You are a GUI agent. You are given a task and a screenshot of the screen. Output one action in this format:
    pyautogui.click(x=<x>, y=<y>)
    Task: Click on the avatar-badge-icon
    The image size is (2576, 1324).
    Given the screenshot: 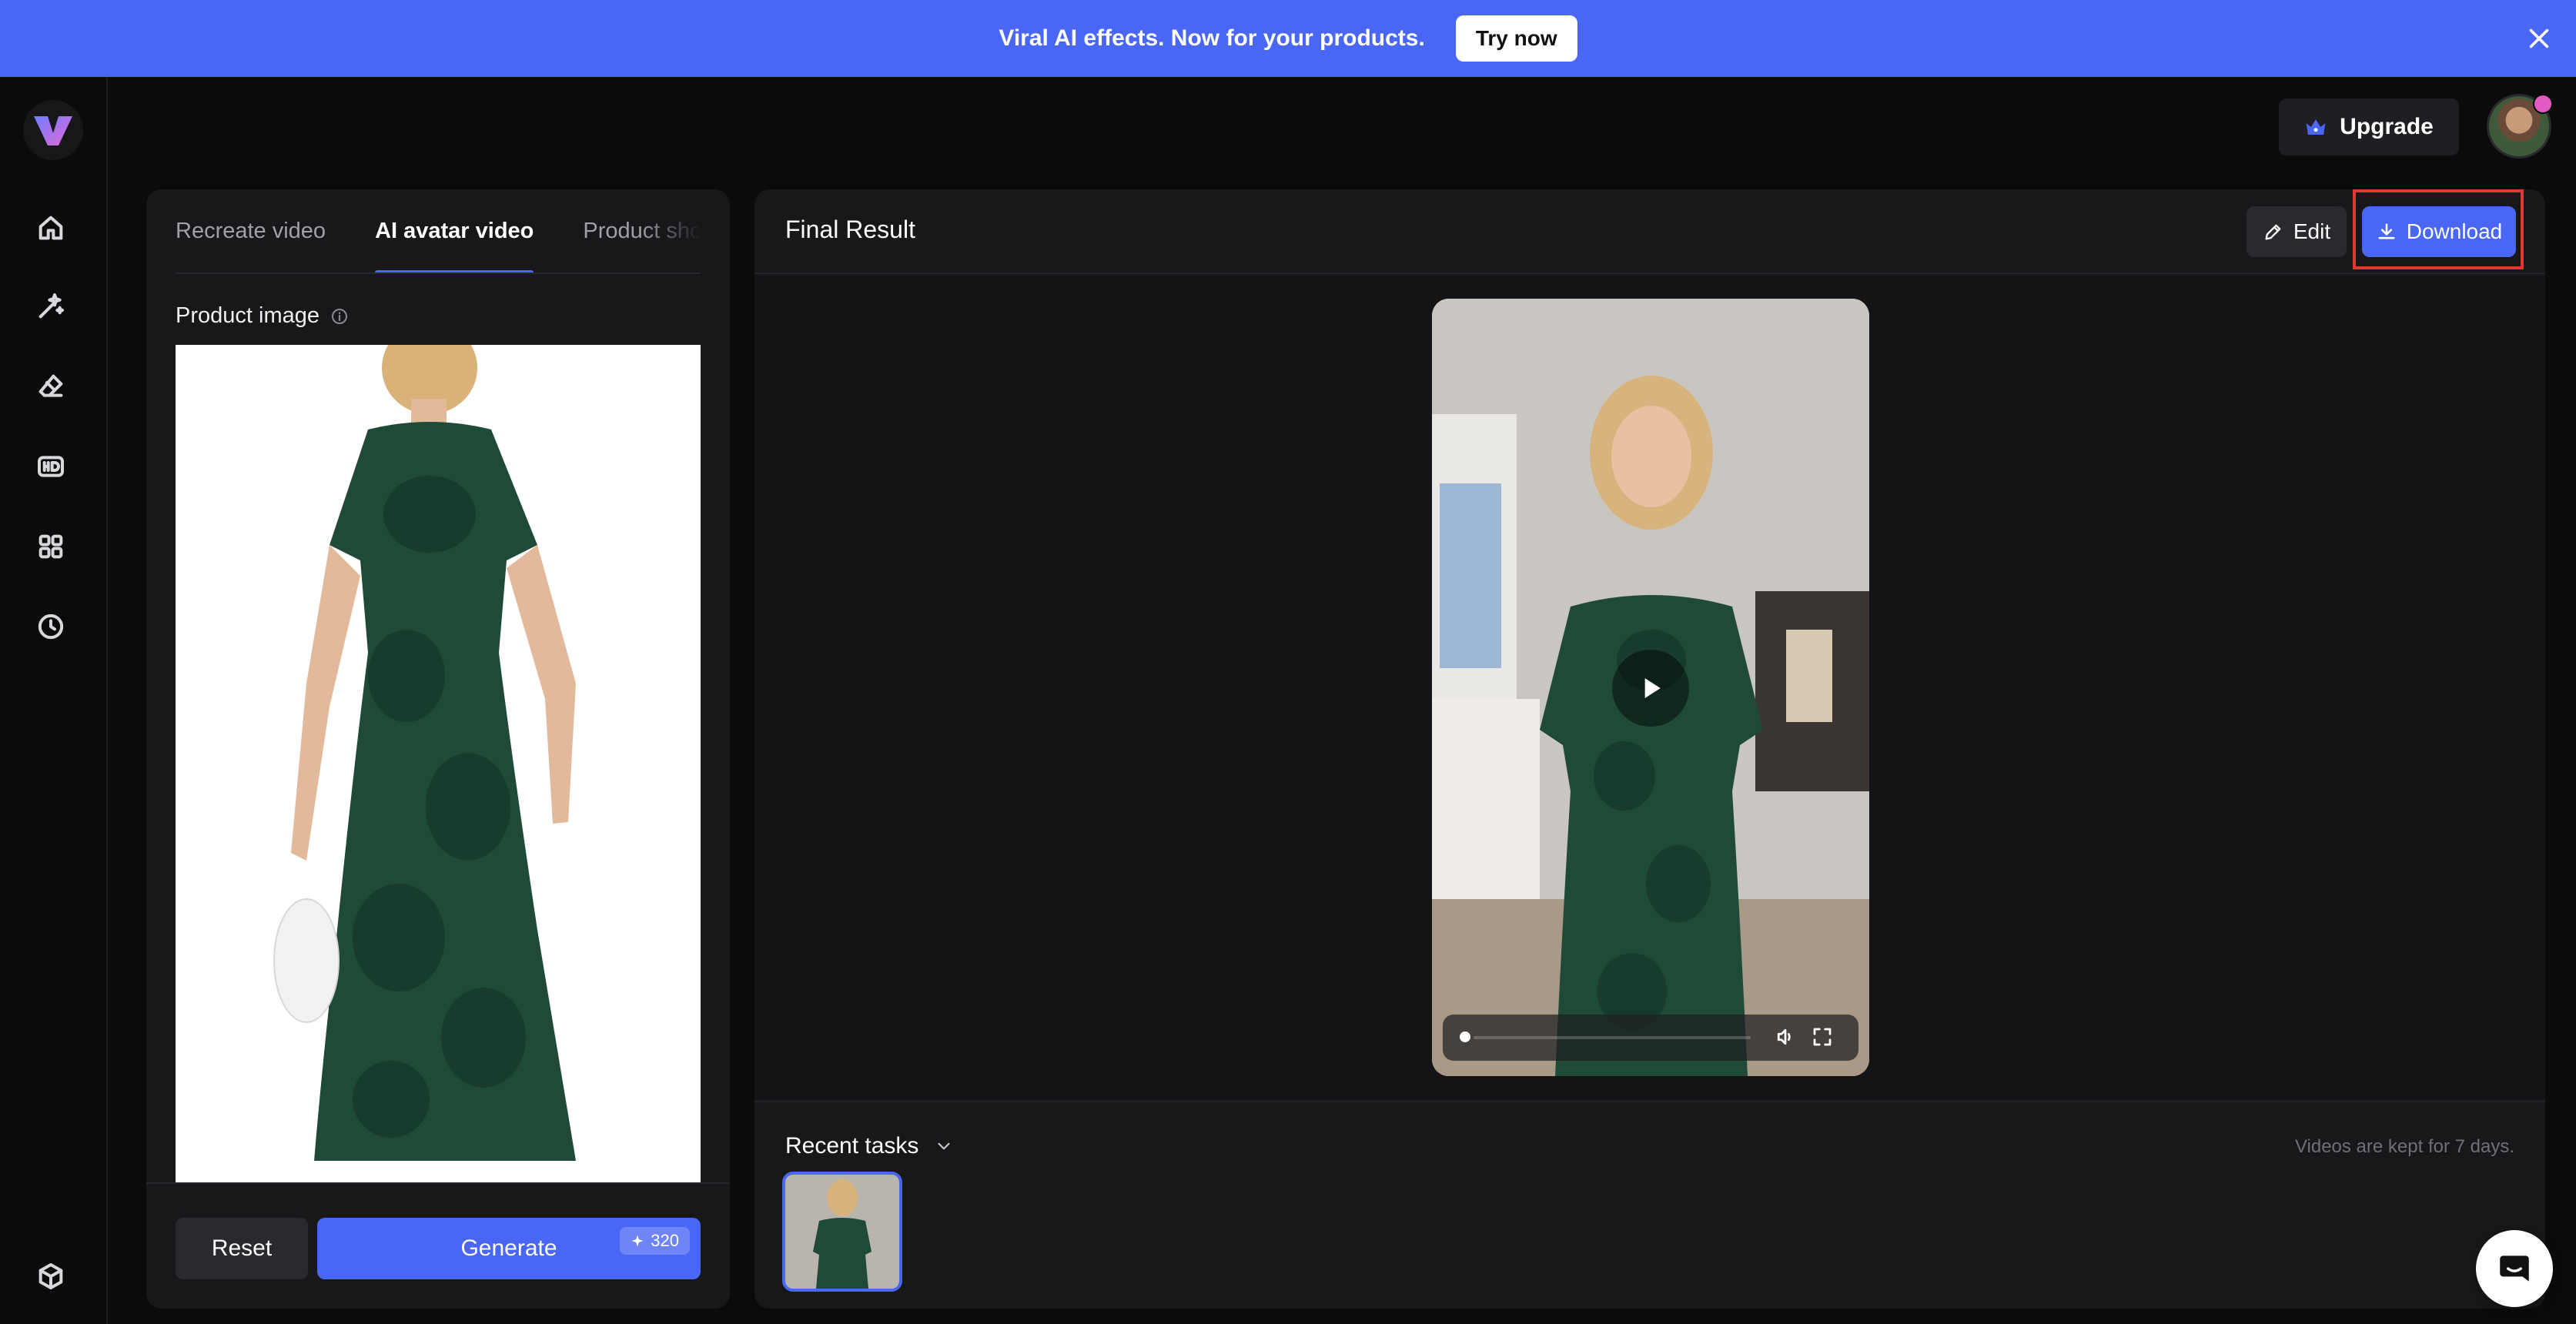 What is the action you would take?
    pyautogui.click(x=2543, y=104)
    